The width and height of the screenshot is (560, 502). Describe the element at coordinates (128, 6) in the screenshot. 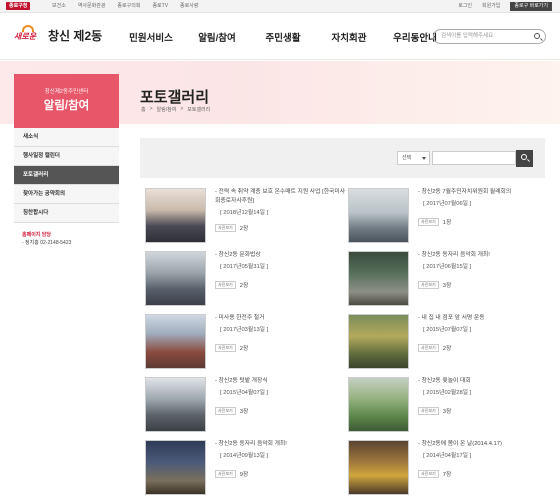

I see `utility-link: 종로구의회` at that location.